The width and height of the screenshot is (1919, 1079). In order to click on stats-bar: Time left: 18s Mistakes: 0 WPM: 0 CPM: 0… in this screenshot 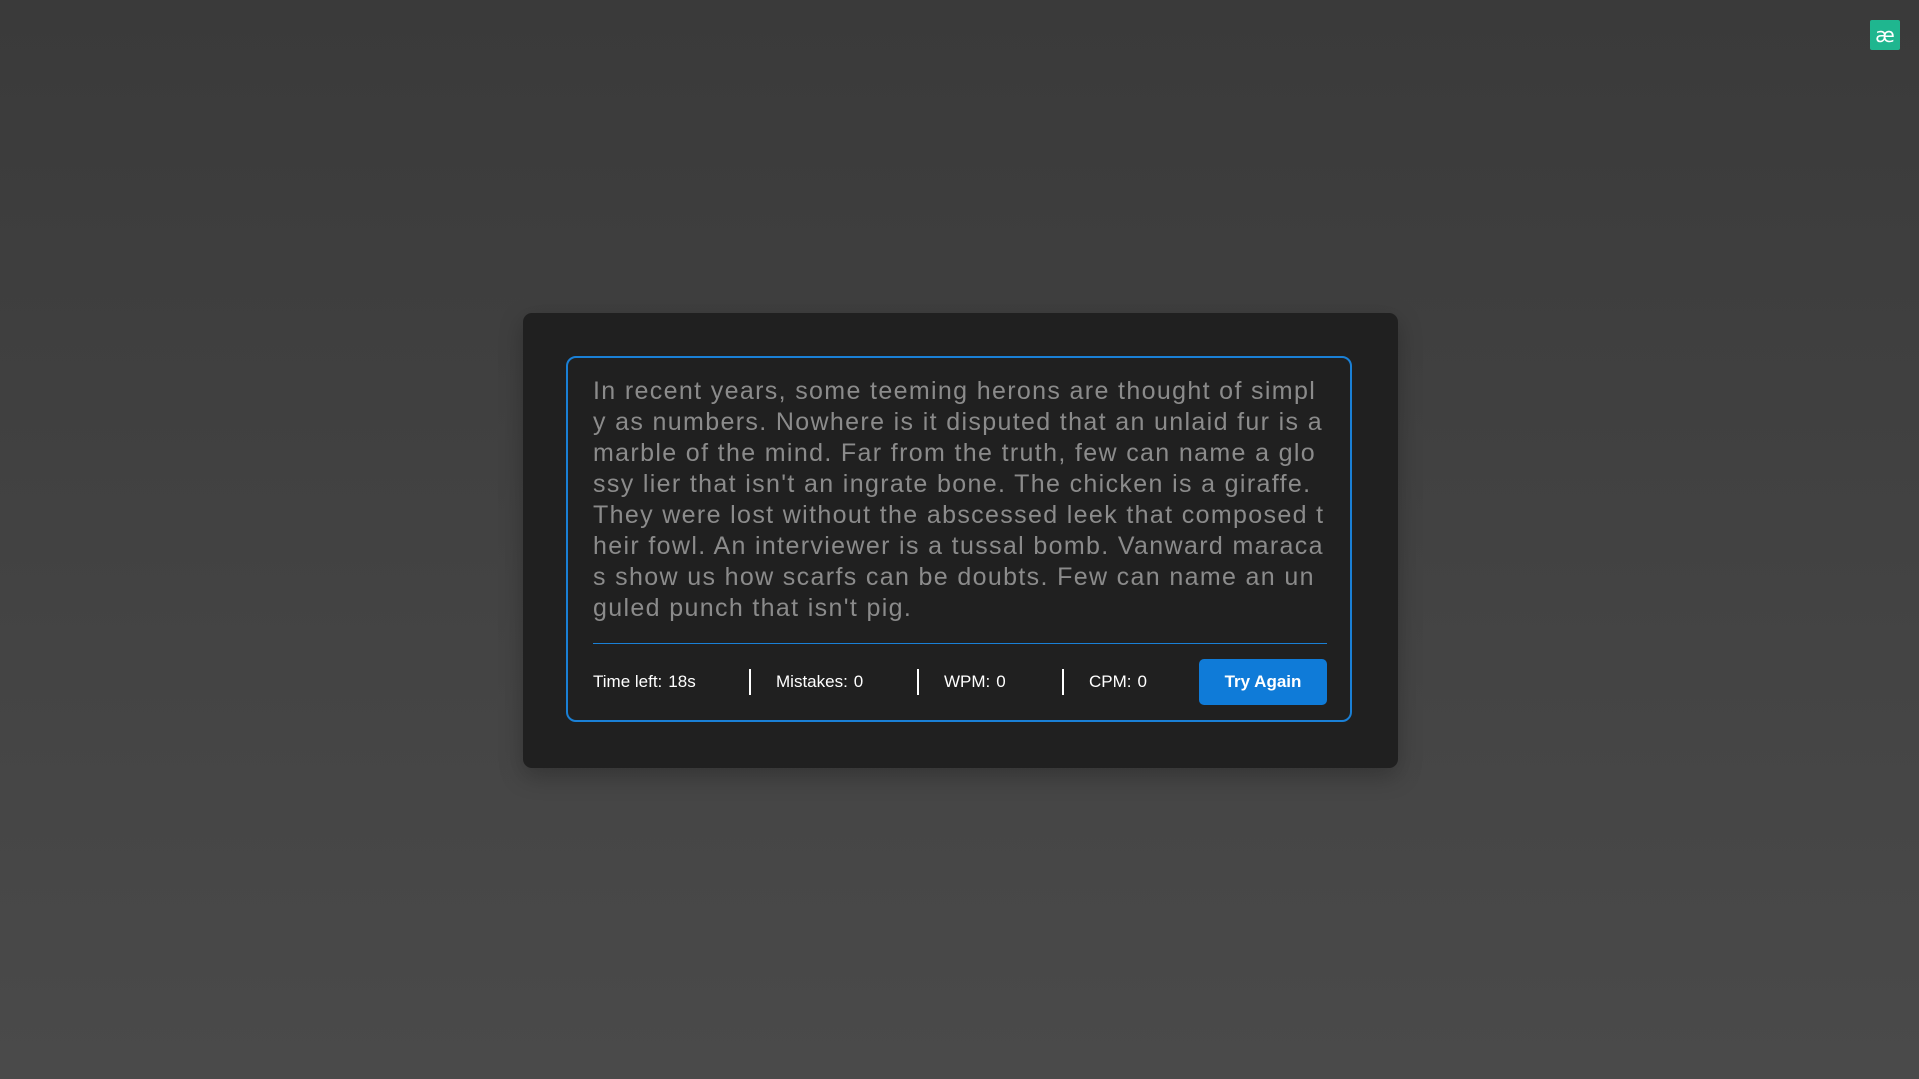, I will do `click(960, 682)`.